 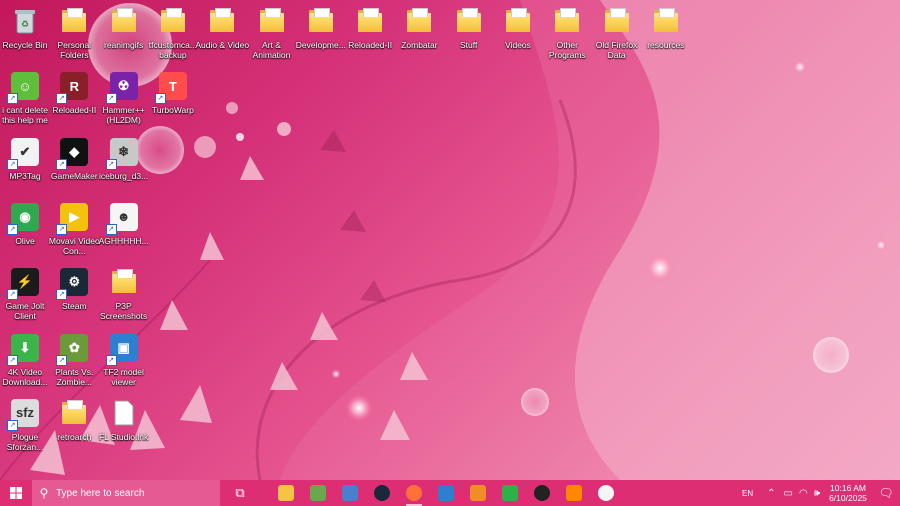 I want to click on desktop-icon-reanimgifs: reanimgifs, so click(x=124, y=36).